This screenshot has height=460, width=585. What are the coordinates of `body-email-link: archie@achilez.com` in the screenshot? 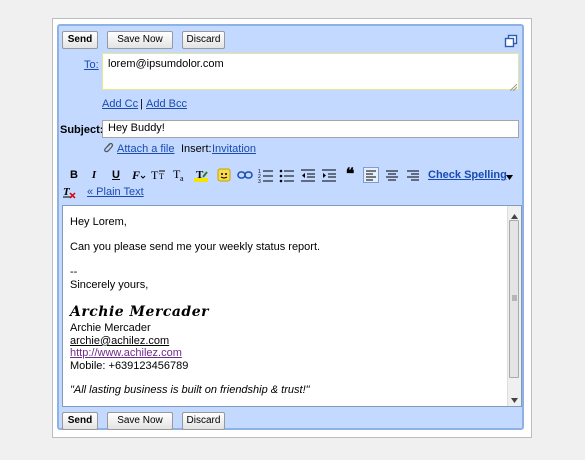 It's located at (119, 341).